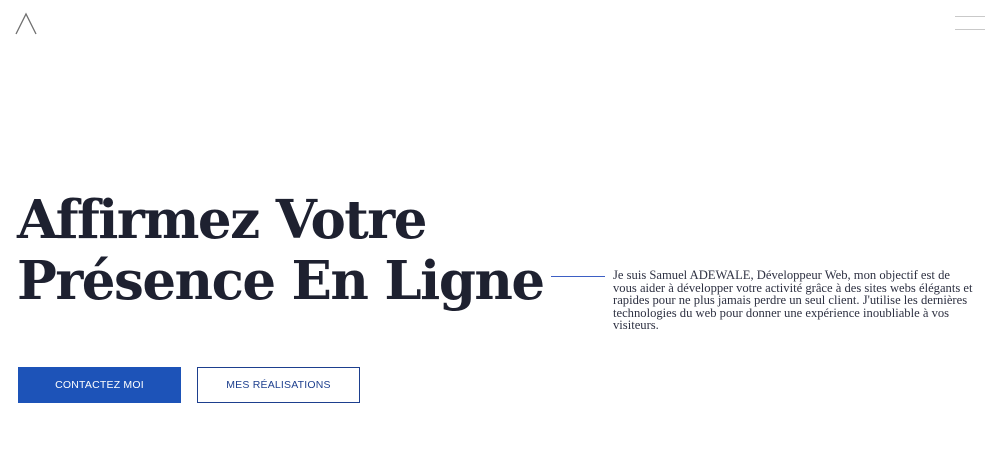 The width and height of the screenshot is (1000, 467). I want to click on chevron-up-logo-shape, so click(26, 23).